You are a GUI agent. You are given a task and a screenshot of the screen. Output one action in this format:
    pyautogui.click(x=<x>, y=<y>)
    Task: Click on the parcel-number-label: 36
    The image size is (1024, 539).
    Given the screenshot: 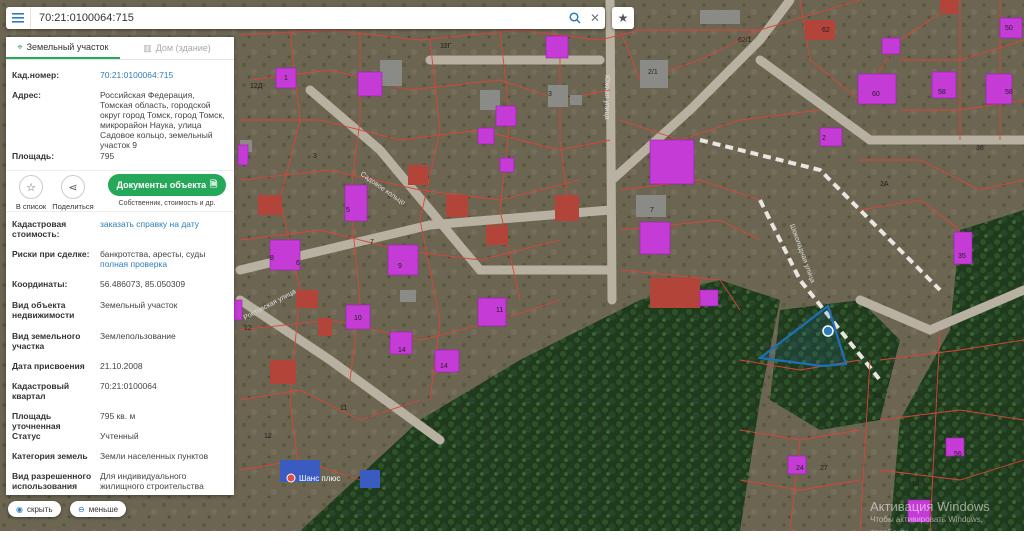 What is the action you would take?
    pyautogui.click(x=980, y=148)
    